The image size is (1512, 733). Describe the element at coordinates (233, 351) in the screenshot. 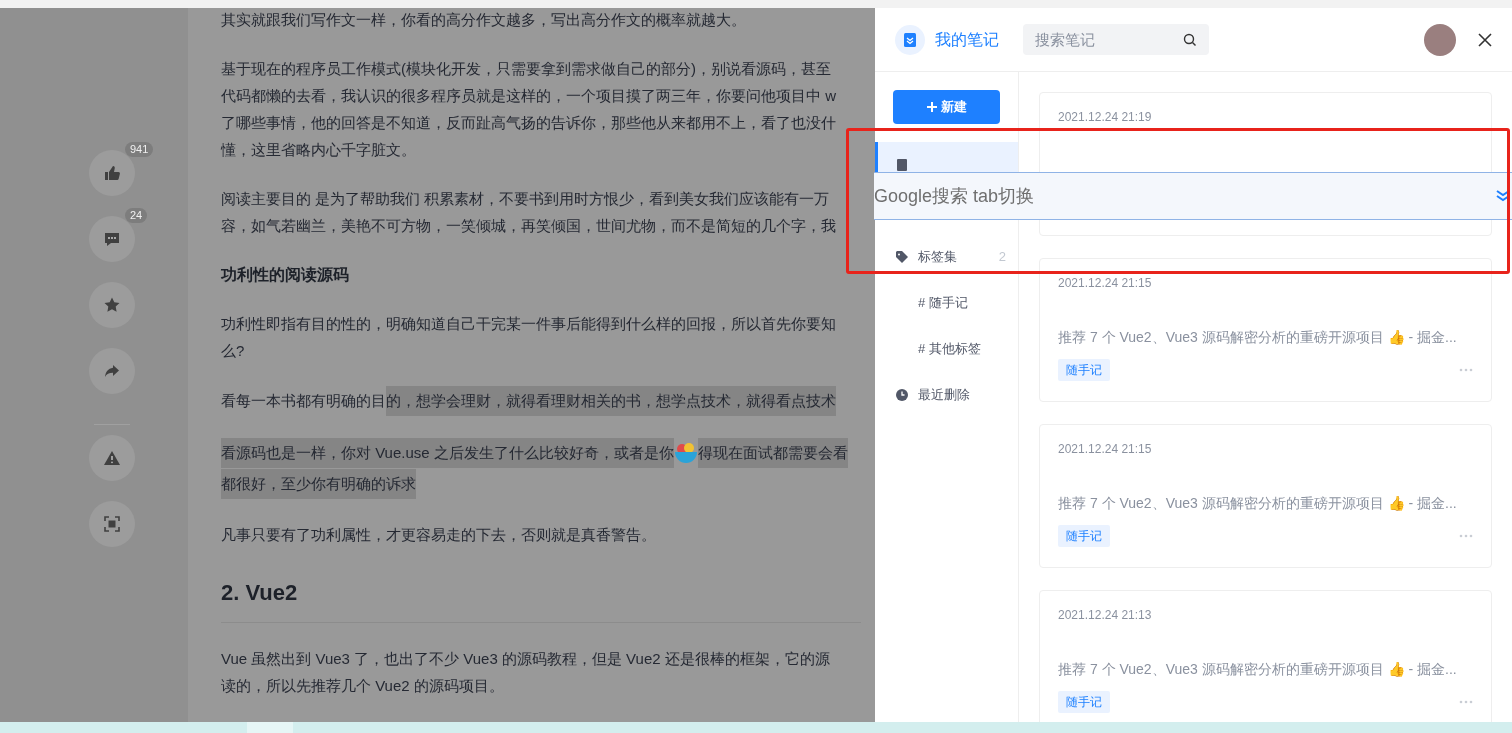

I see `text-line: 么?` at that location.